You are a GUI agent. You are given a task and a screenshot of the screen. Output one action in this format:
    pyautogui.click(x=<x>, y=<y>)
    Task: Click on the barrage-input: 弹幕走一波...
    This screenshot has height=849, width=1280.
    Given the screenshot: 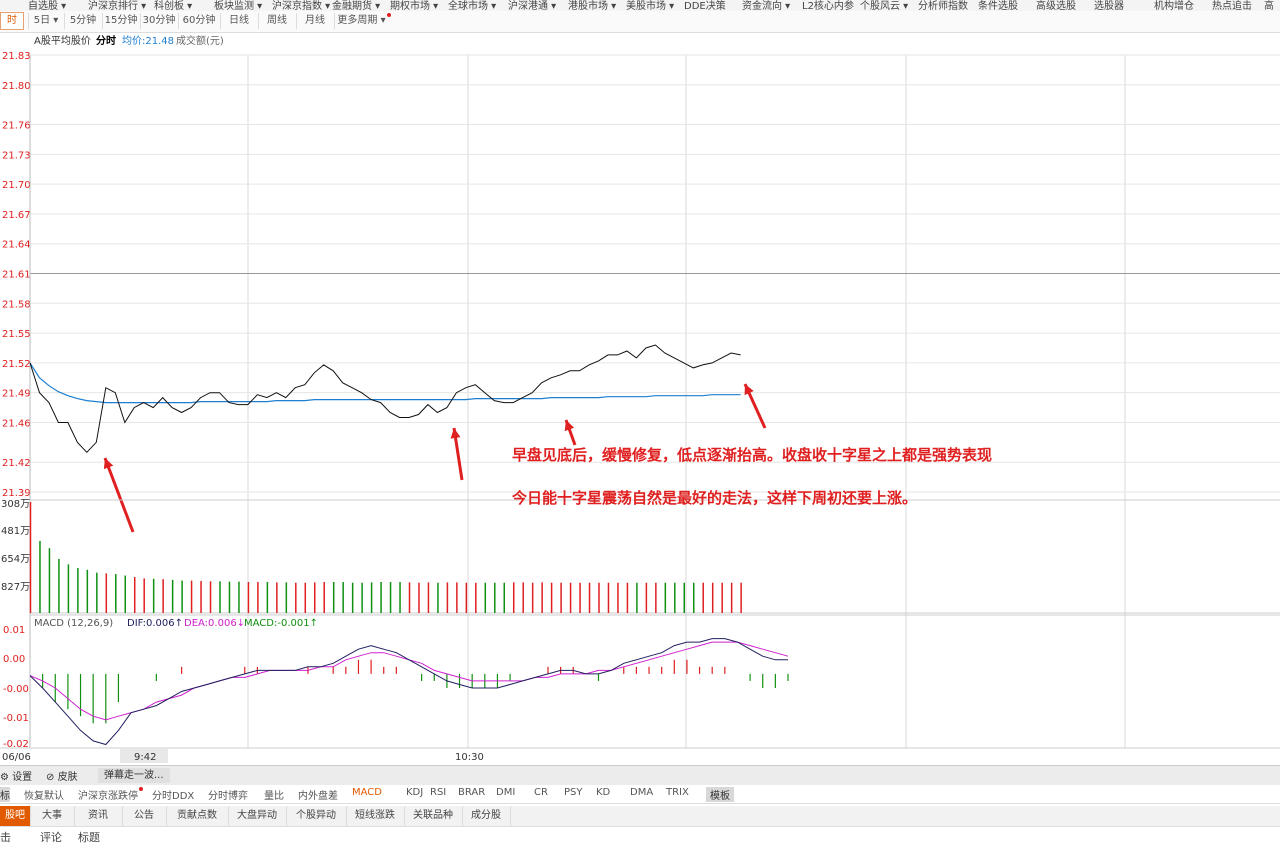 What is the action you would take?
    pyautogui.click(x=134, y=775)
    